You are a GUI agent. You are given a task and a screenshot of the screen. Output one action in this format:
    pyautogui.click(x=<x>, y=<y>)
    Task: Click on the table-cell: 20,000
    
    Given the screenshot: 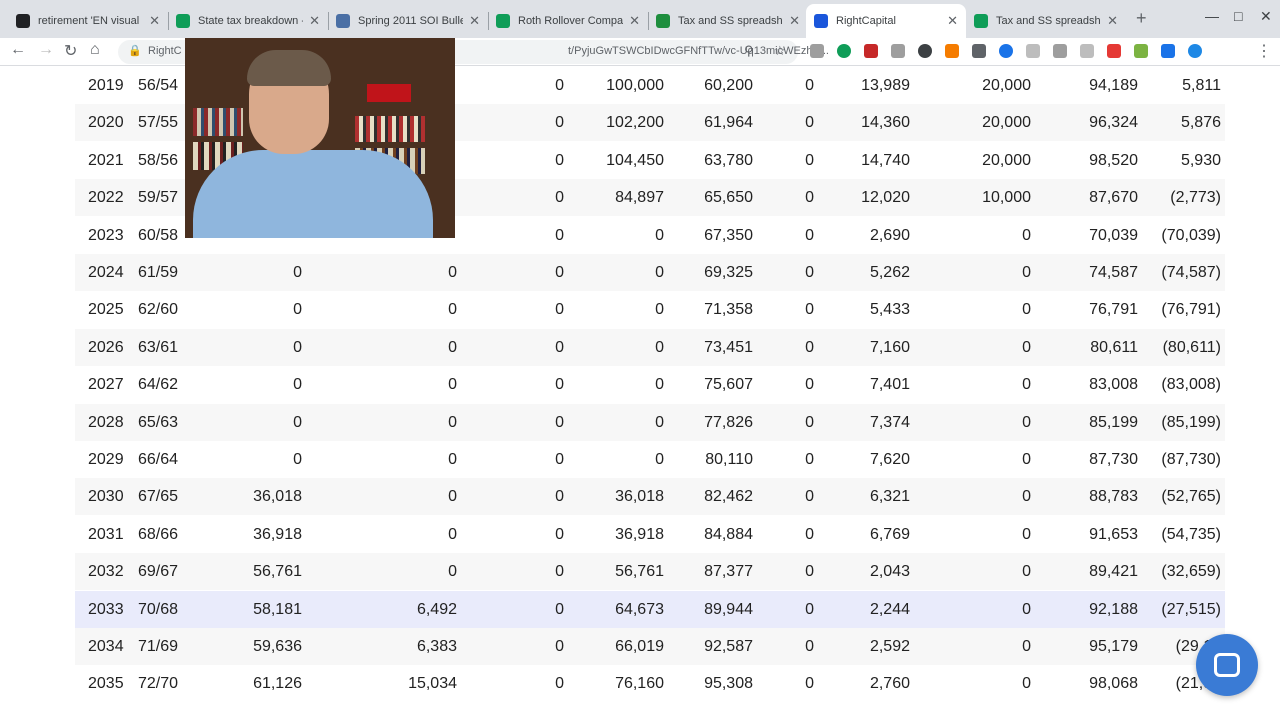 What is the action you would take?
    pyautogui.click(x=1006, y=123)
    